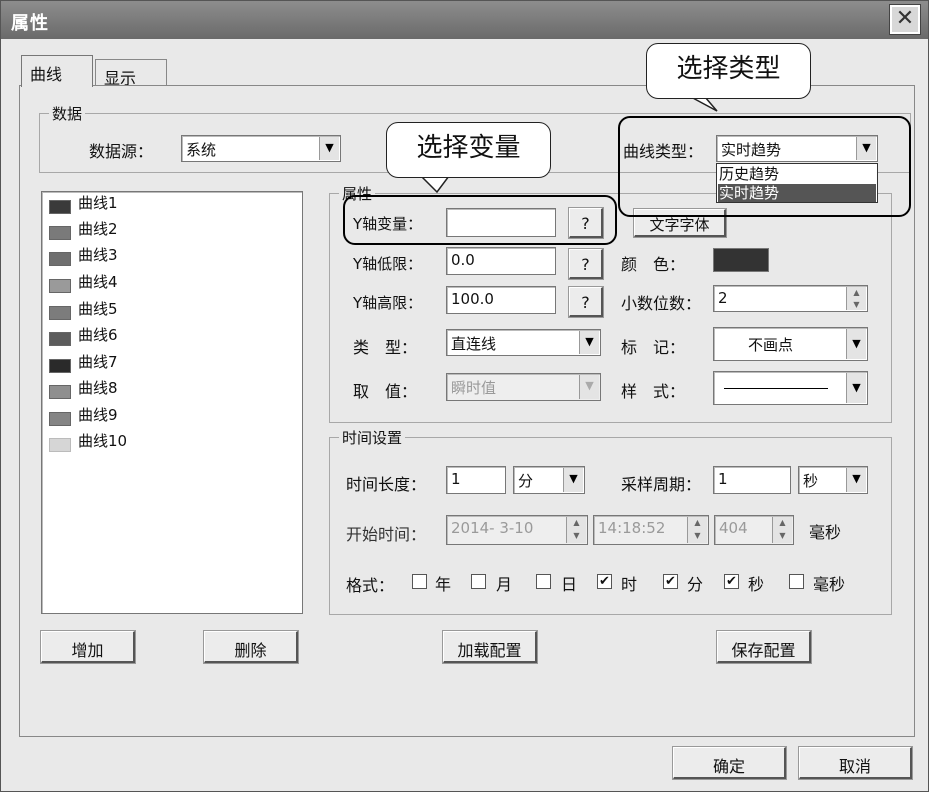 Image resolution: width=929 pixels, height=793 pixels. Describe the element at coordinates (98, 229) in the screenshot. I see `list-item-label: 曲线2` at that location.